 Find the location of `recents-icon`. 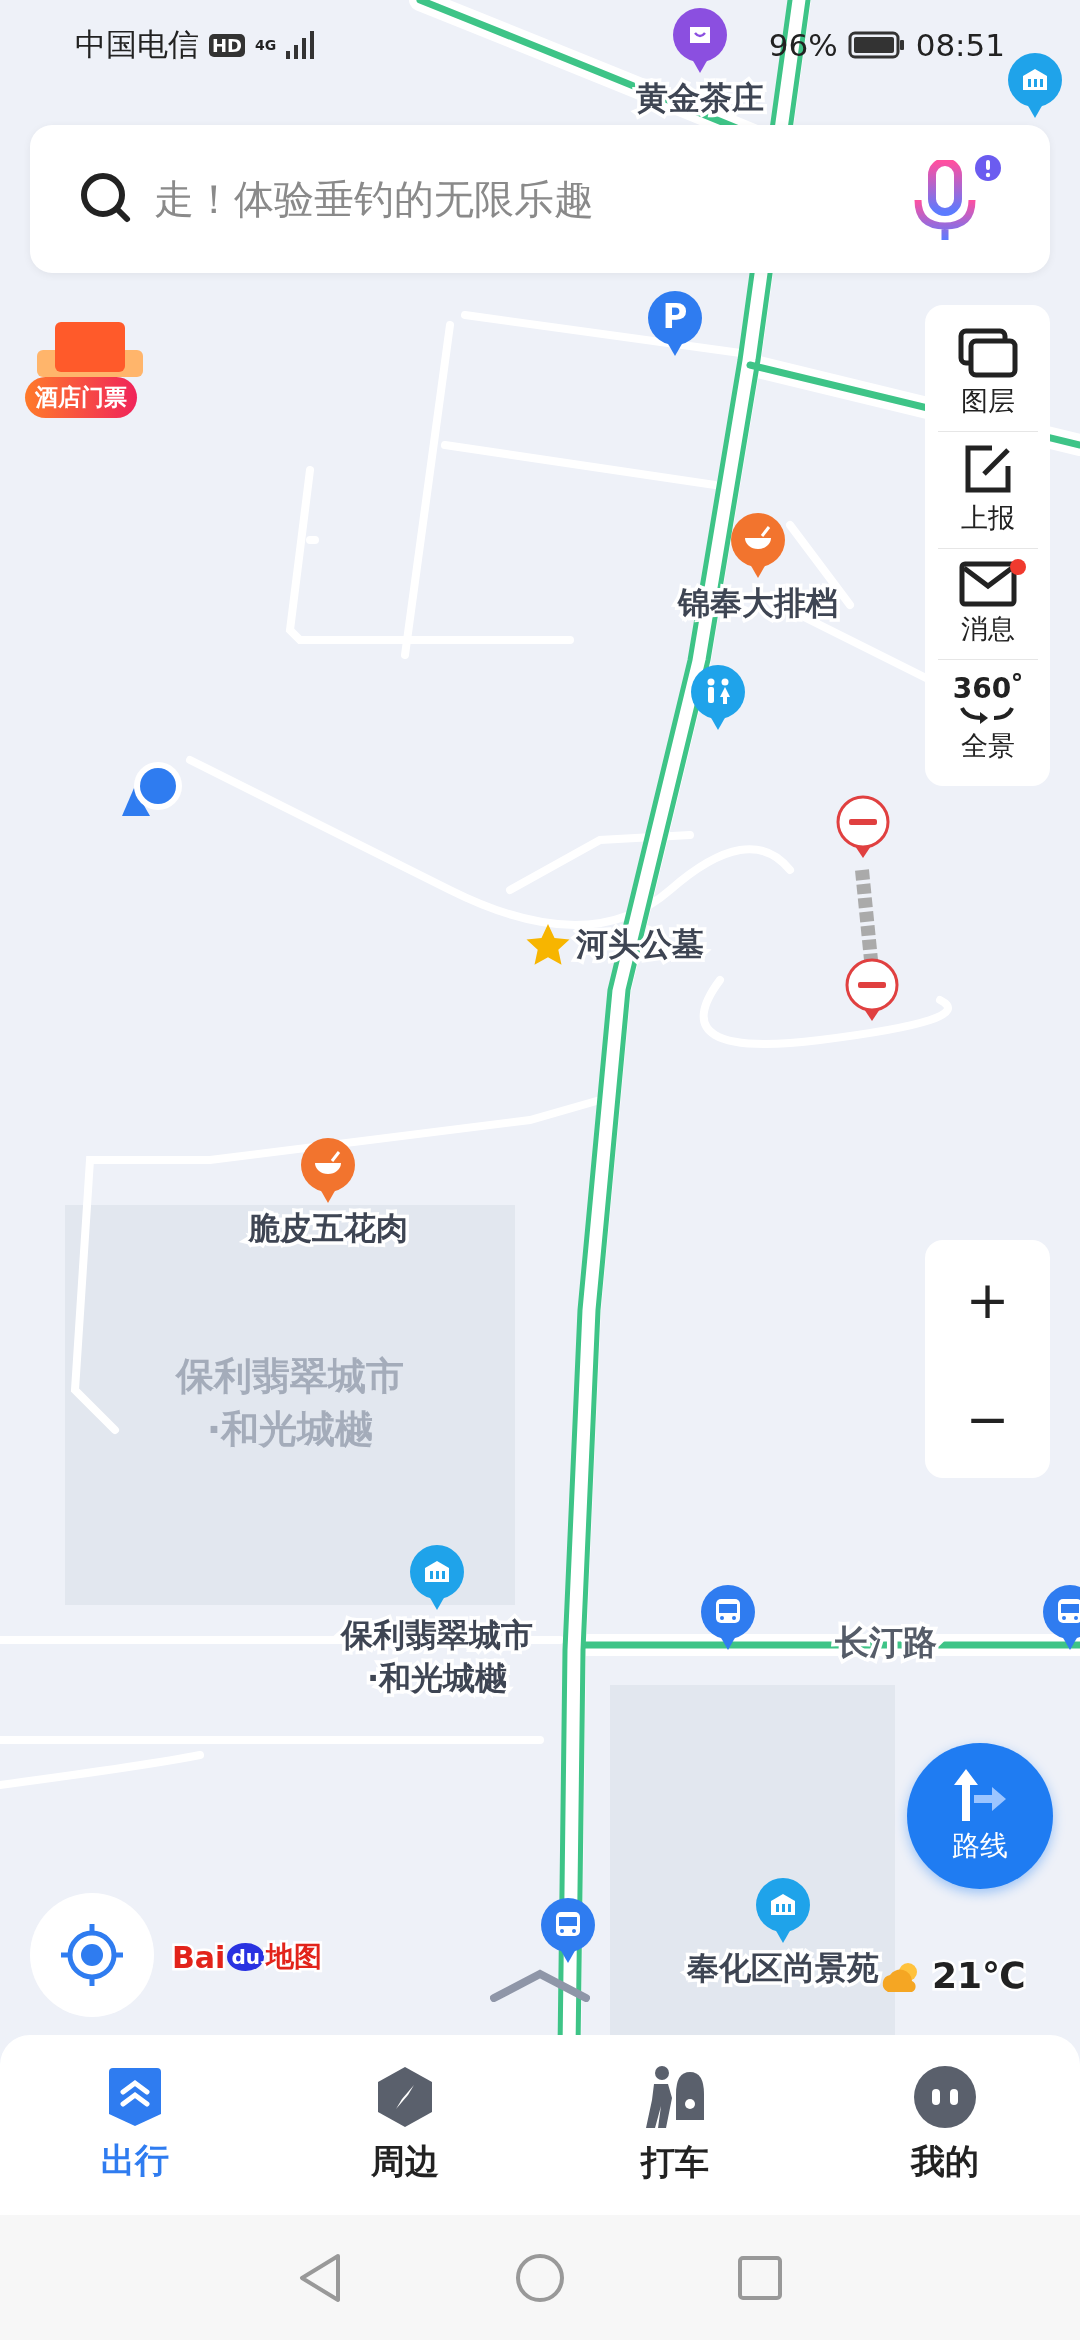

recents-icon is located at coordinates (760, 2277).